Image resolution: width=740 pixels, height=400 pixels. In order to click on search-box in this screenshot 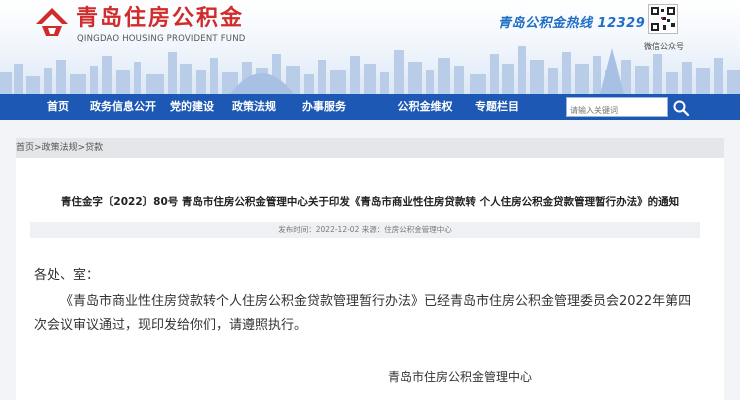, I will do `click(617, 108)`.